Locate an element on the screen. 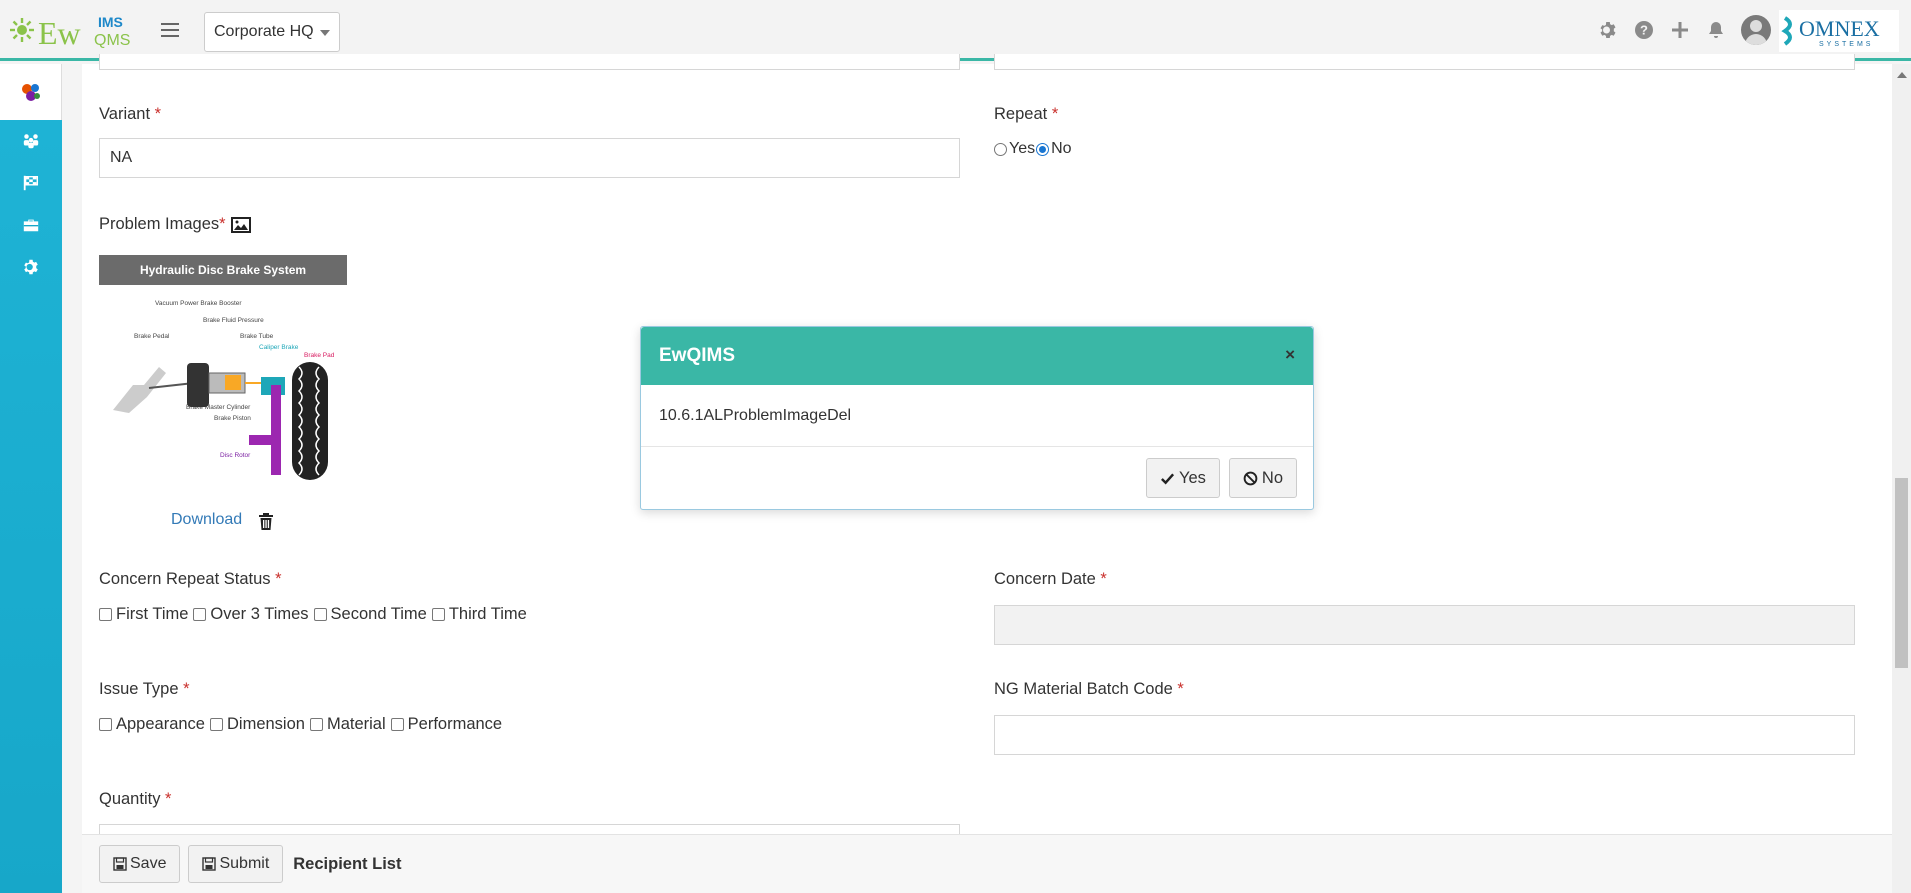  option-material: Material is located at coordinates (347, 724).